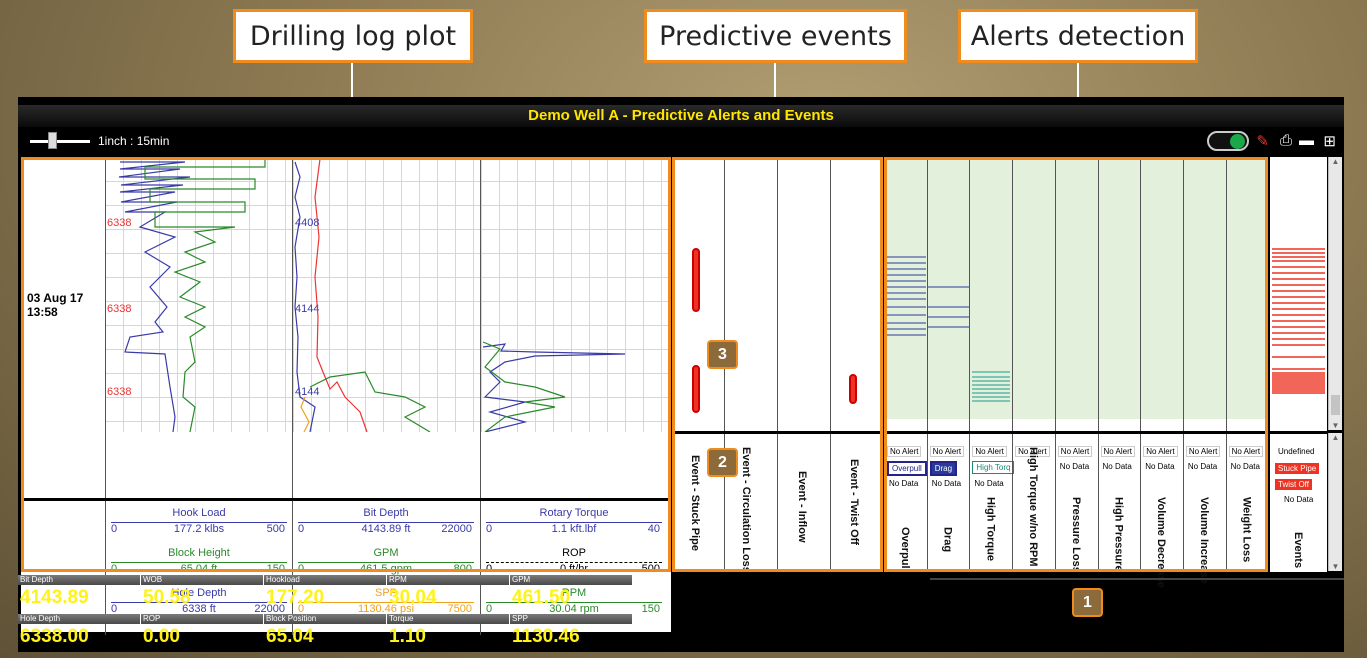 This screenshot has height=658, width=1367. Describe the element at coordinates (52, 140) in the screenshot. I see `zoom-slider-handle` at that location.